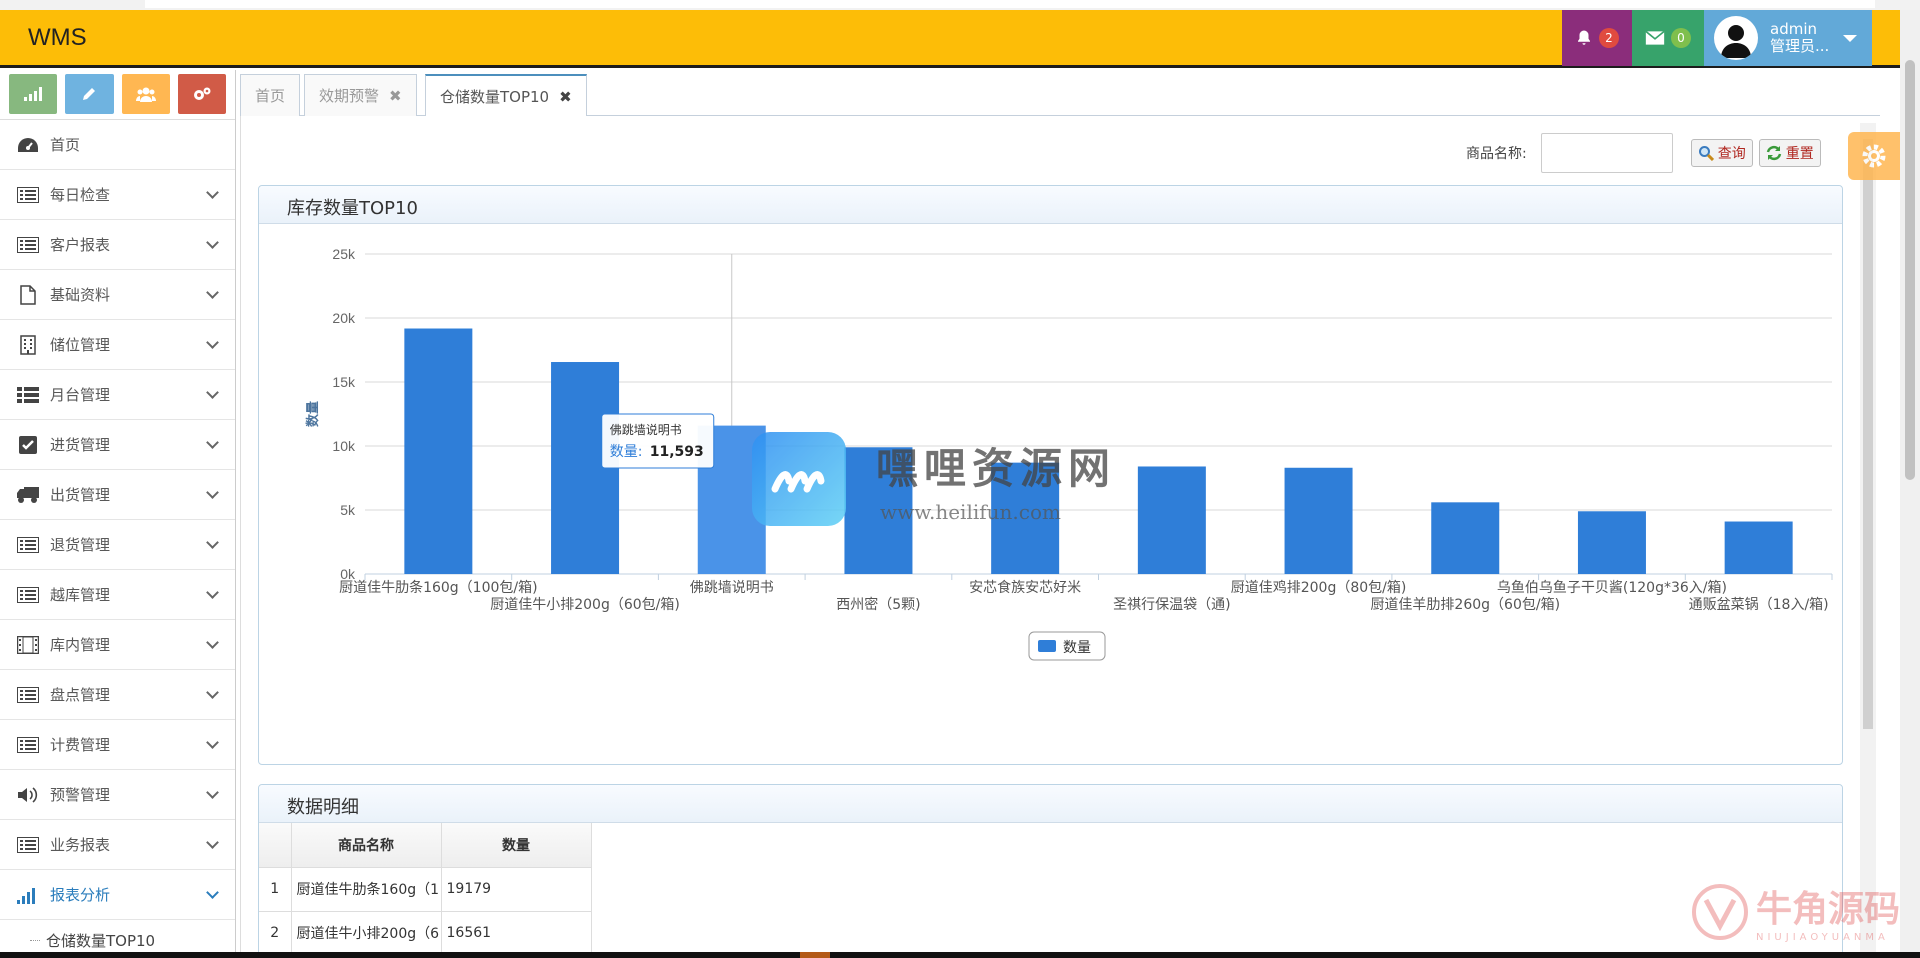  What do you see at coordinates (275, 845) in the screenshot?
I see `index-header` at bounding box center [275, 845].